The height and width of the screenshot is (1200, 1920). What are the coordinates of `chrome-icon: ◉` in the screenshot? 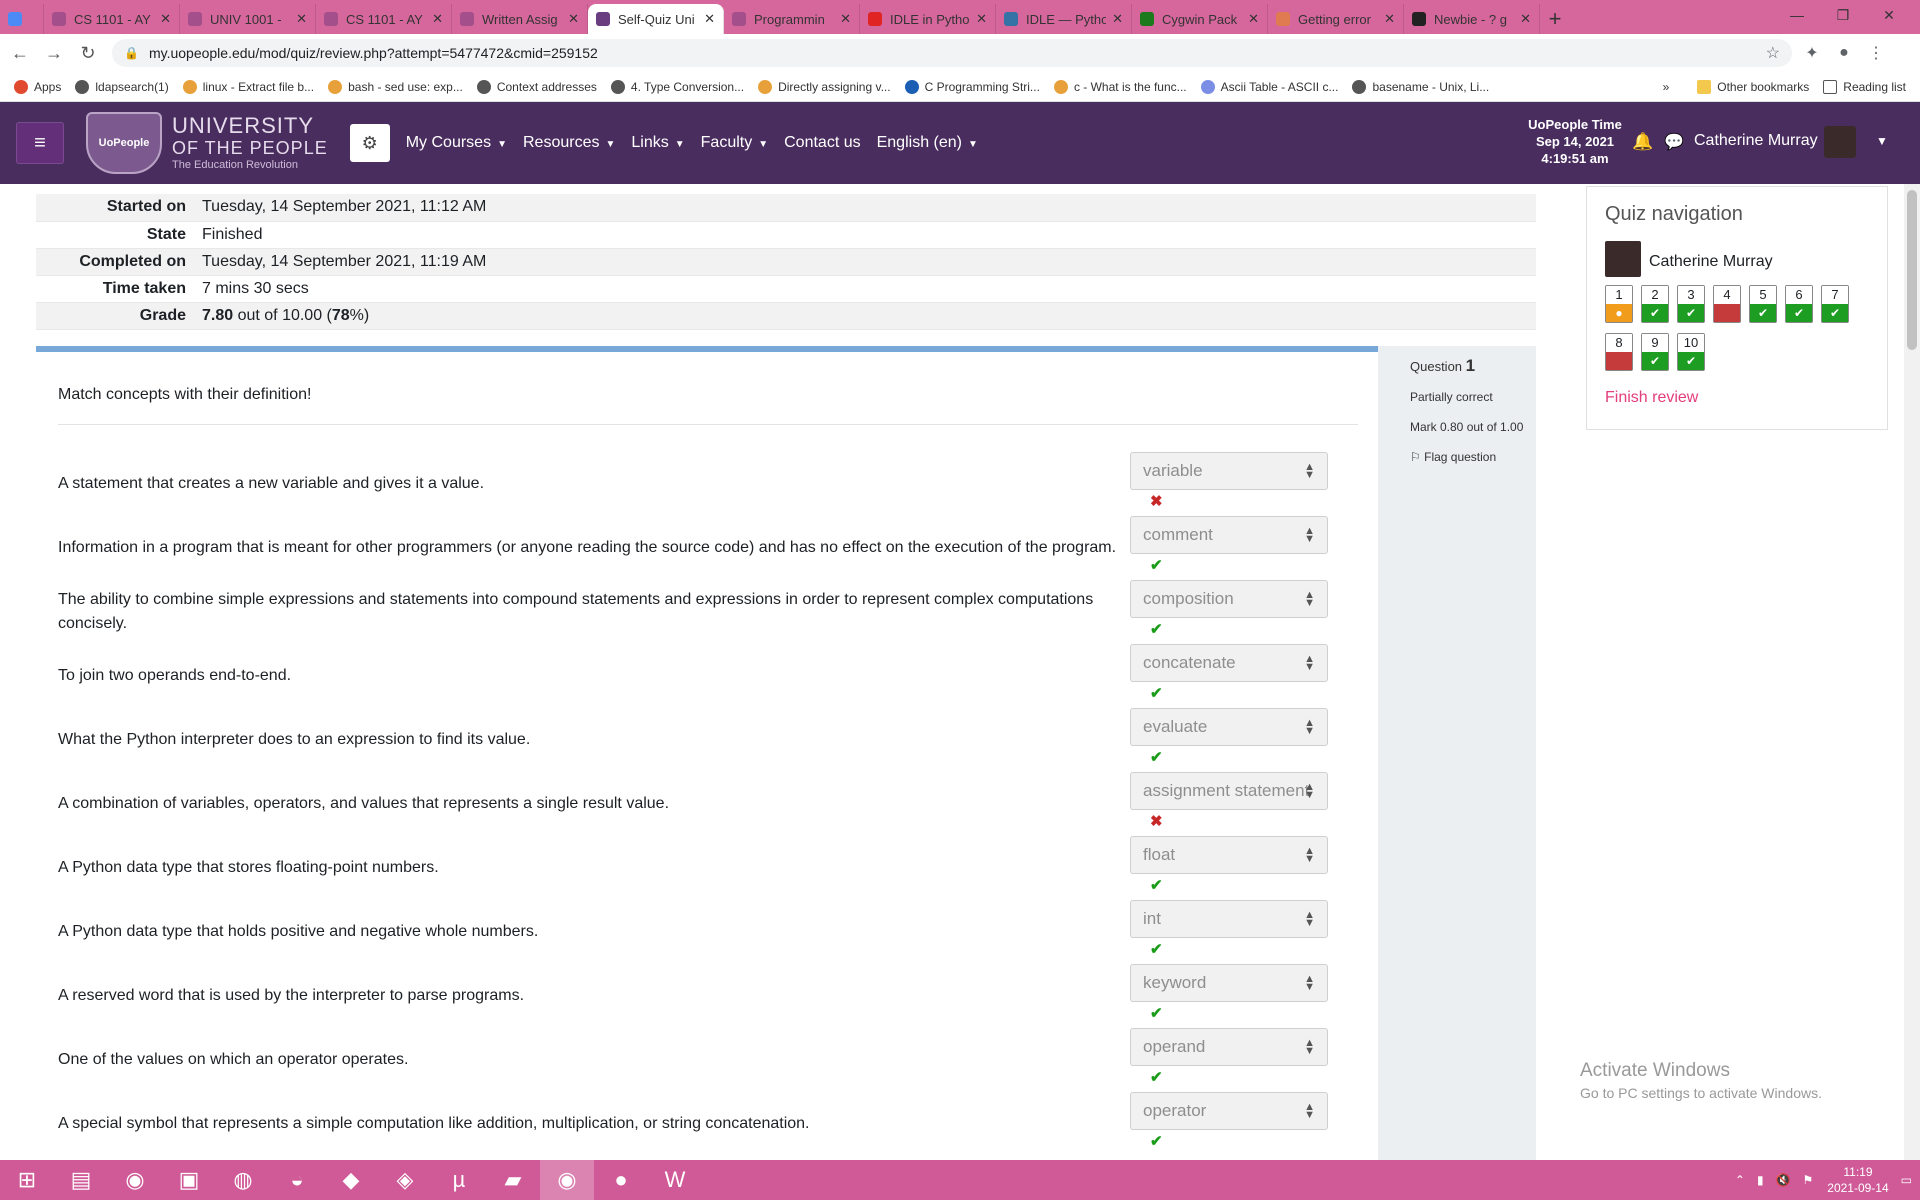 It's located at (135, 1180).